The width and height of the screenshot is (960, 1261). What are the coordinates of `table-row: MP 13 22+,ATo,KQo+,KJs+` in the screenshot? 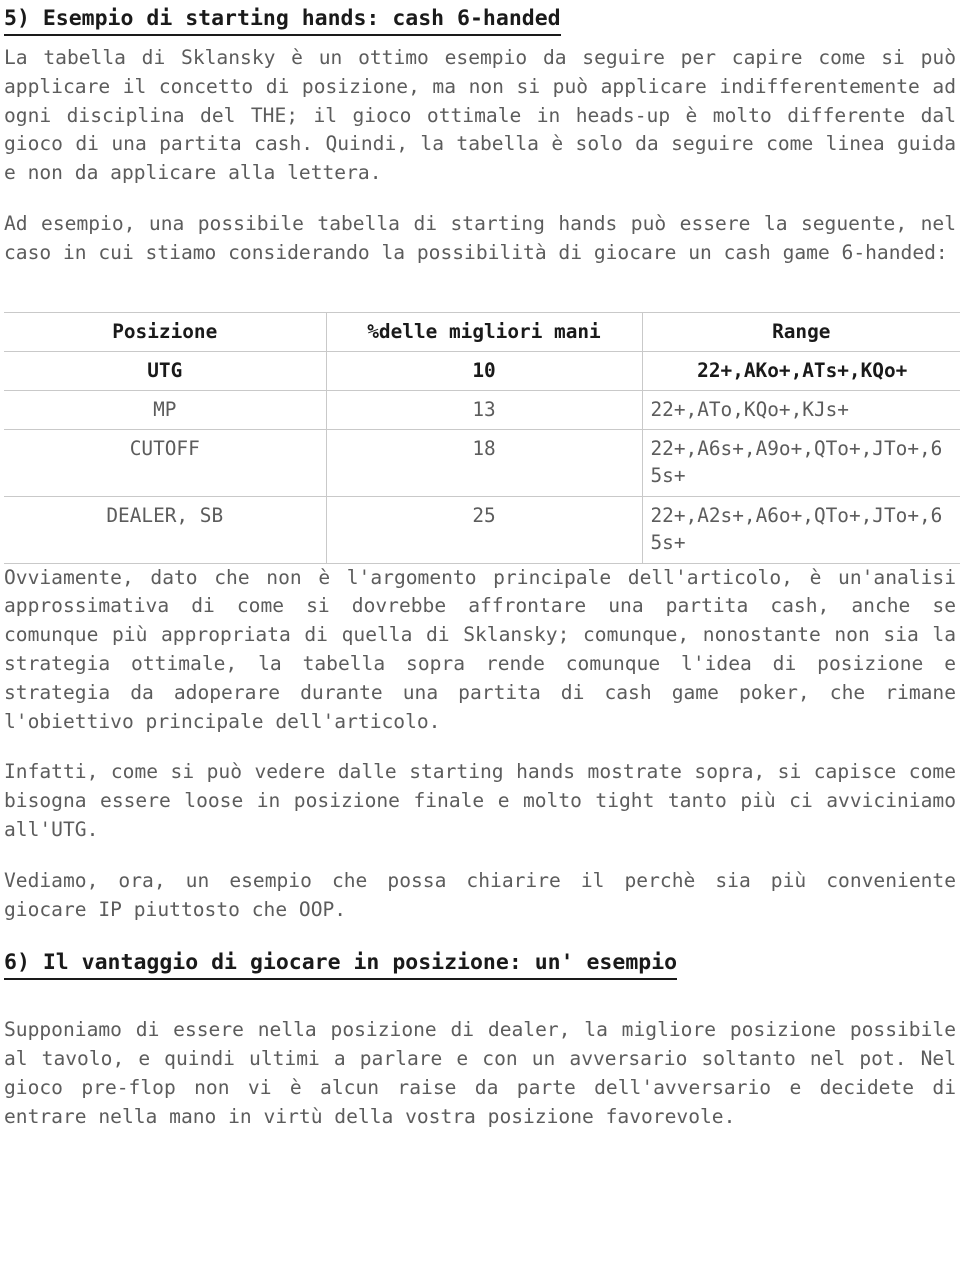 It's located at (482, 409).